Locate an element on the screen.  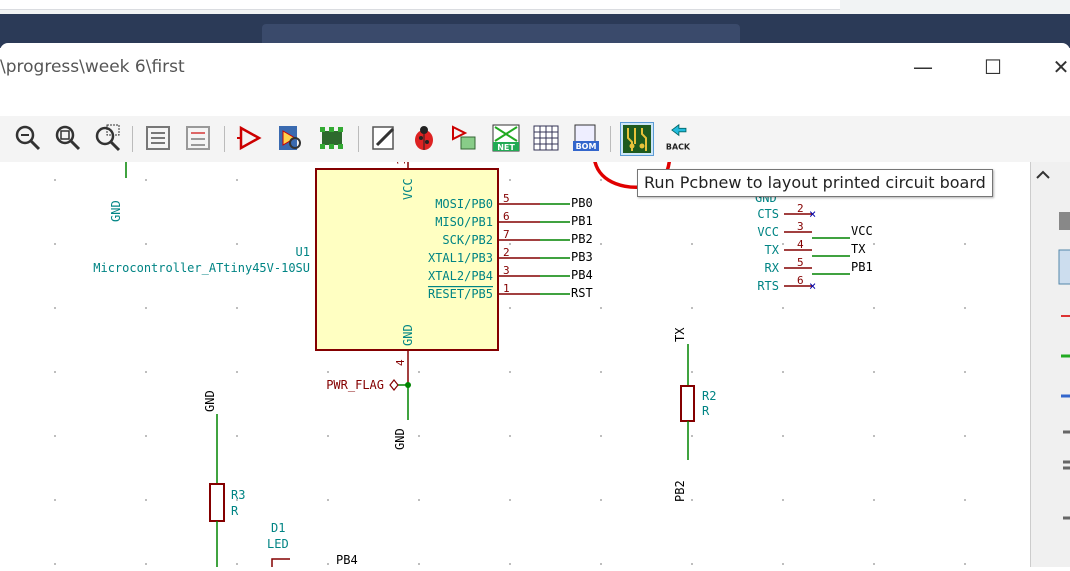
window-path: \progress\week 6\first is located at coordinates (92, 67).